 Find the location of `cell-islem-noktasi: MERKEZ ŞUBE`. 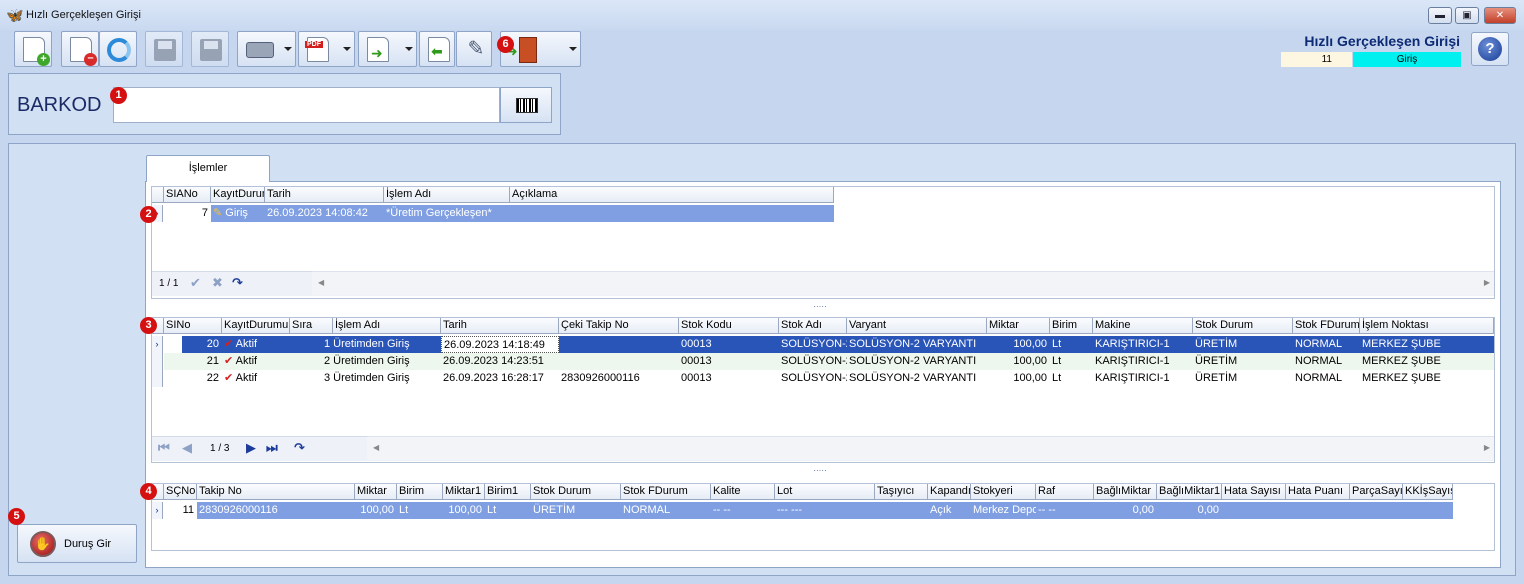

cell-islem-noktasi: MERKEZ ŞUBE is located at coordinates (1401, 378).